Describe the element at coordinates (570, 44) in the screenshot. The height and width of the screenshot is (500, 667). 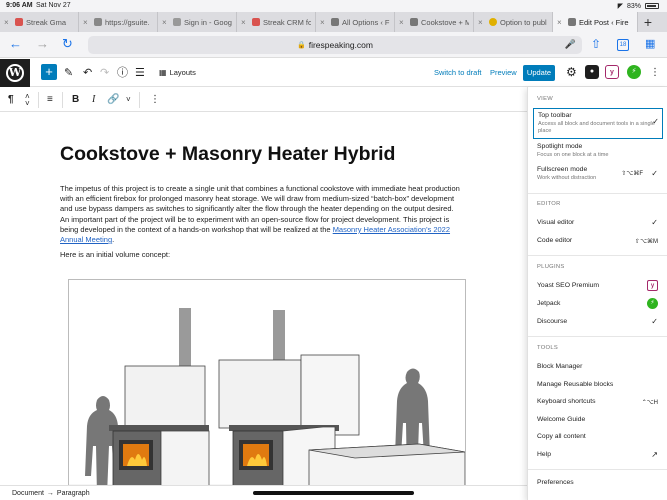
I see `microphone-icon: 🎤` at that location.